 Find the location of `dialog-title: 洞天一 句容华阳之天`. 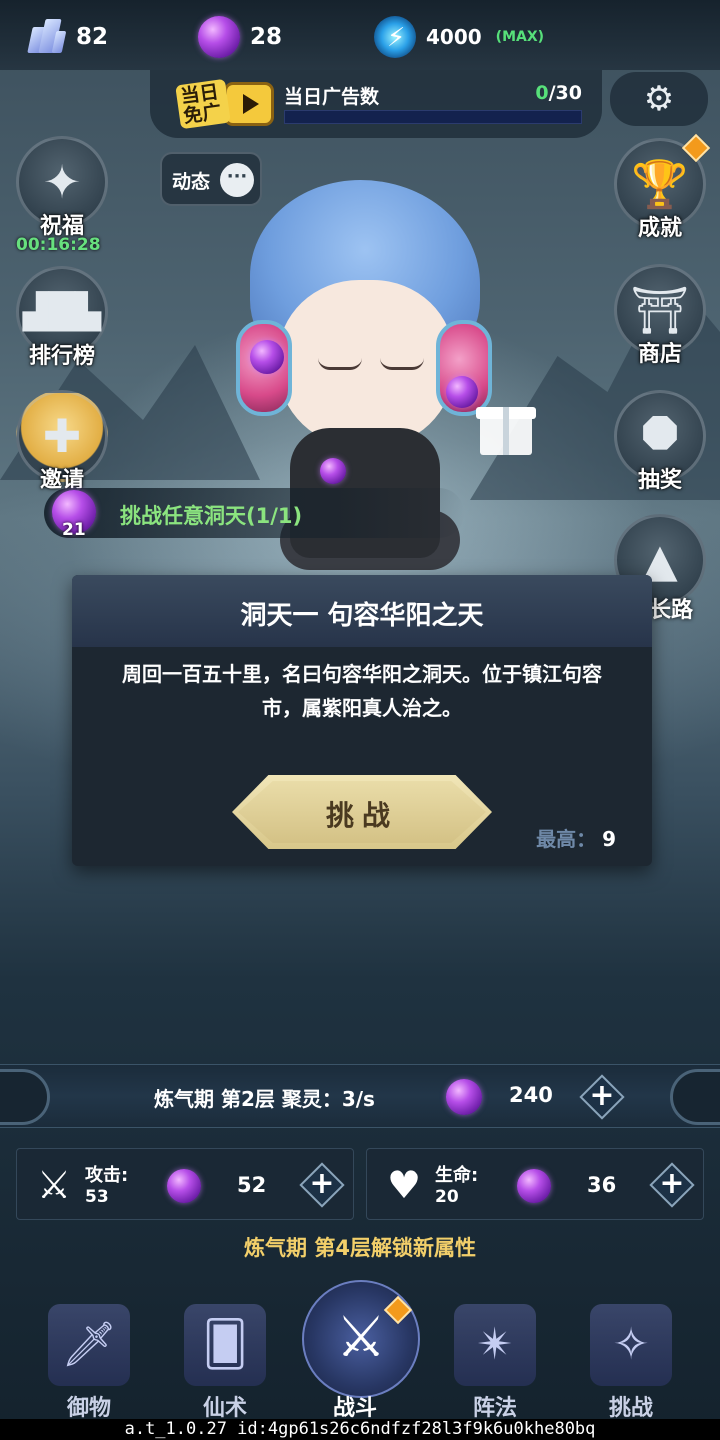

dialog-title: 洞天一 句容华阳之天 is located at coordinates (362, 616).